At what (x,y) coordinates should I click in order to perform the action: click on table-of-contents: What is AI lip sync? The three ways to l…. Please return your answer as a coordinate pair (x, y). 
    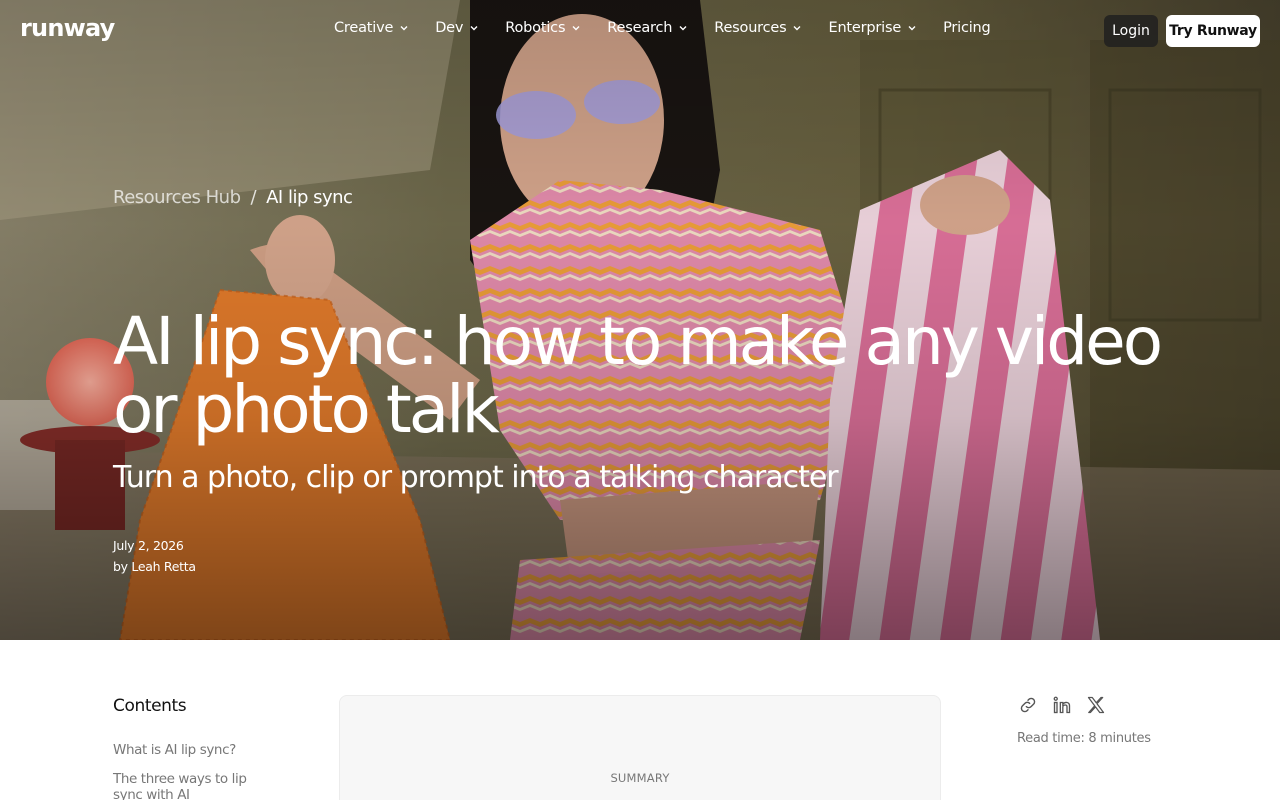
    Looking at the image, I should click on (188, 771).